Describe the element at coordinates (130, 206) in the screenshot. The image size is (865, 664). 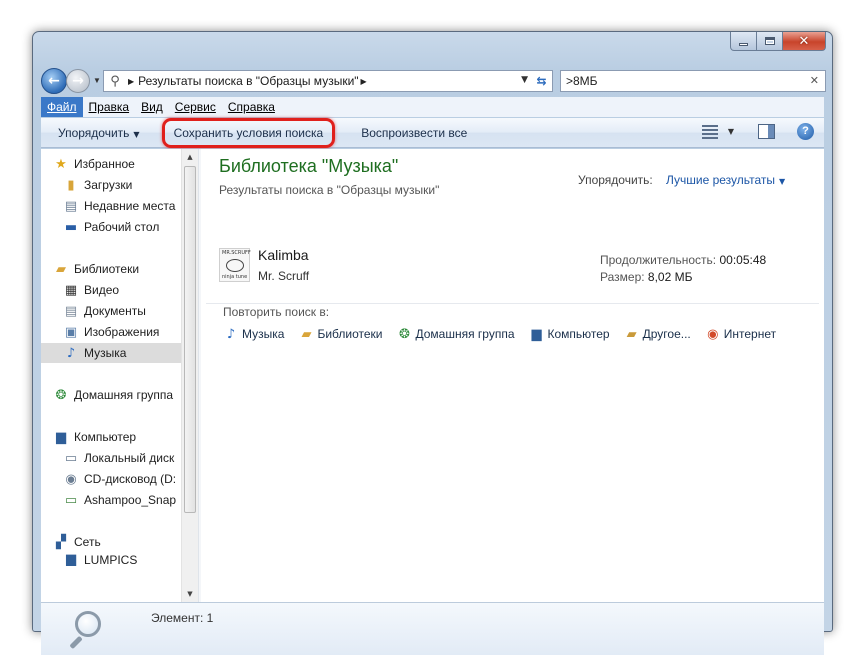
I see `nav-label: Недавние места` at that location.